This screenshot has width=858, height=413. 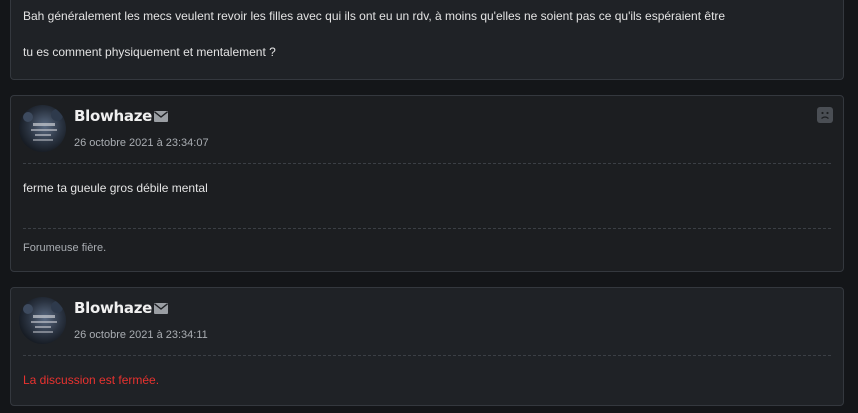 What do you see at coordinates (141, 335) in the screenshot?
I see `post-date: 26 octobre 2021 à 23:34:11` at bounding box center [141, 335].